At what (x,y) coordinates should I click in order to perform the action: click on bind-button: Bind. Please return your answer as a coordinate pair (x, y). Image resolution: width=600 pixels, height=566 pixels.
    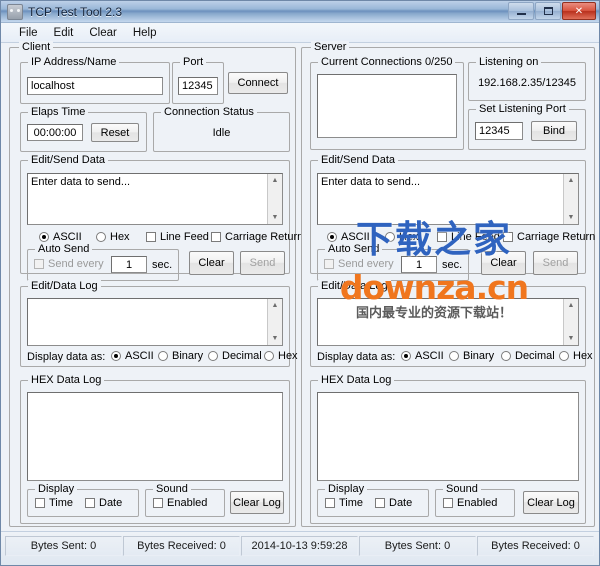
    Looking at the image, I should click on (554, 131).